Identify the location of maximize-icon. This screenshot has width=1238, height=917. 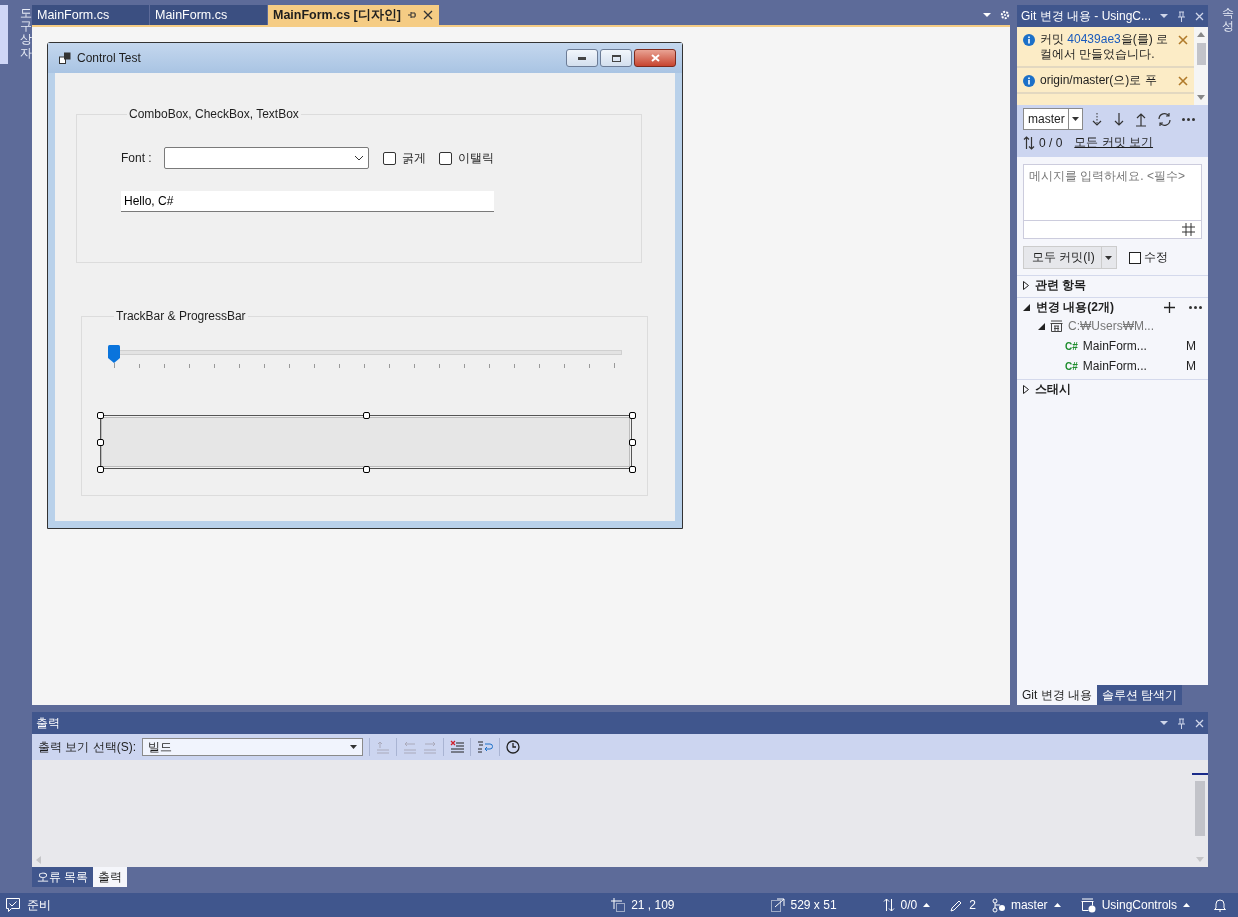
(616, 58).